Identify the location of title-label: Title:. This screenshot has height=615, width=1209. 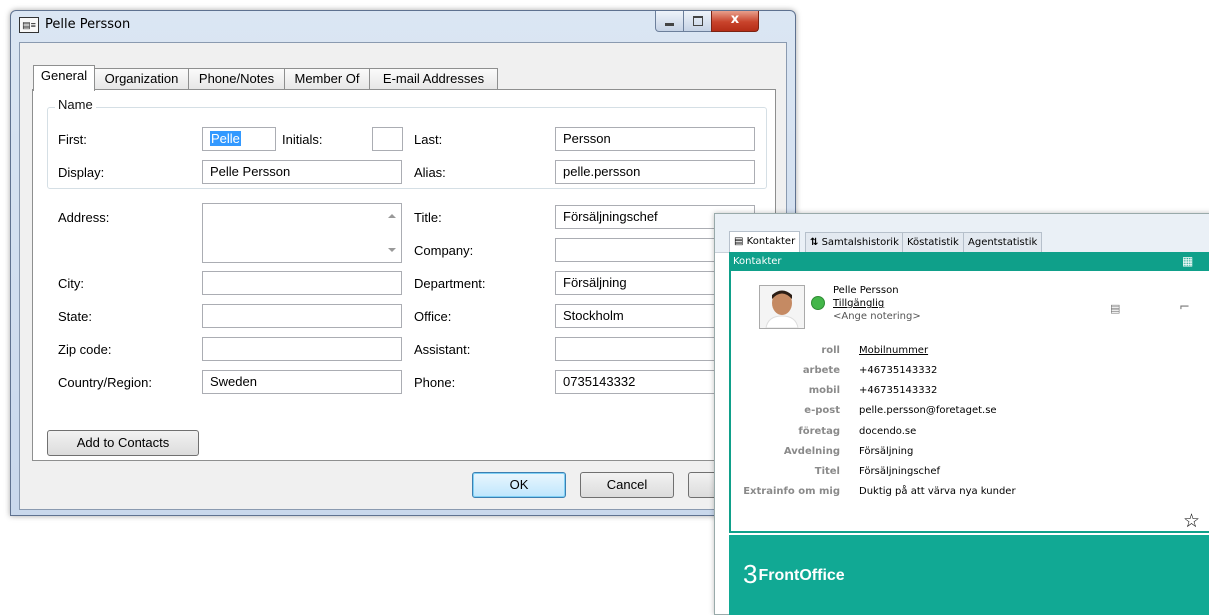
(428, 217).